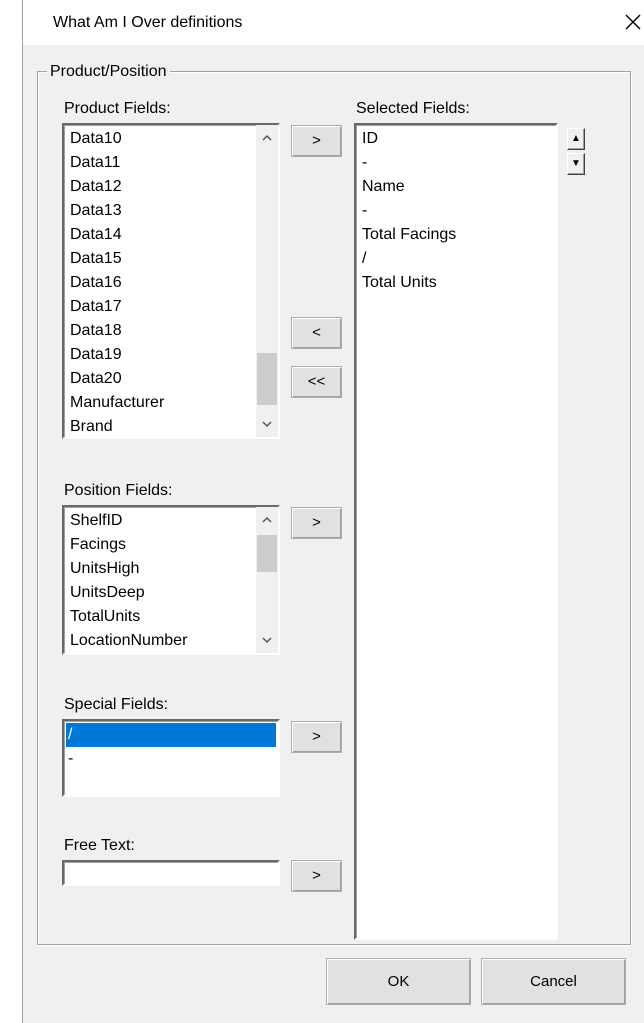  What do you see at coordinates (316, 737) in the screenshot?
I see `add-special-field-button: >` at bounding box center [316, 737].